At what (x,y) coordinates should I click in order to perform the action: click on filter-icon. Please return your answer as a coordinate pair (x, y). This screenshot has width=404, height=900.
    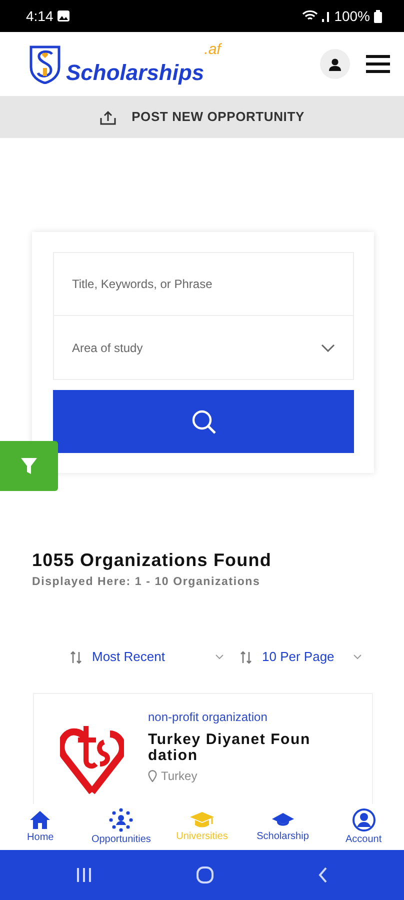
    Looking at the image, I should click on (29, 466).